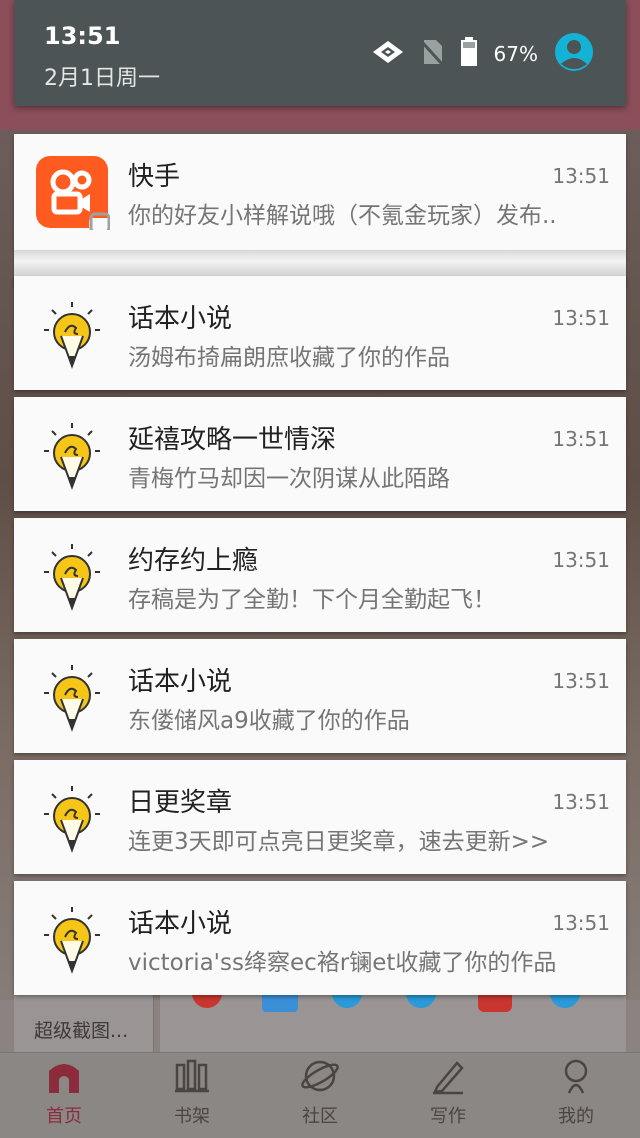 The height and width of the screenshot is (1138, 640). Describe the element at coordinates (64, 1116) in the screenshot. I see `nav-home-label: 首页` at that location.